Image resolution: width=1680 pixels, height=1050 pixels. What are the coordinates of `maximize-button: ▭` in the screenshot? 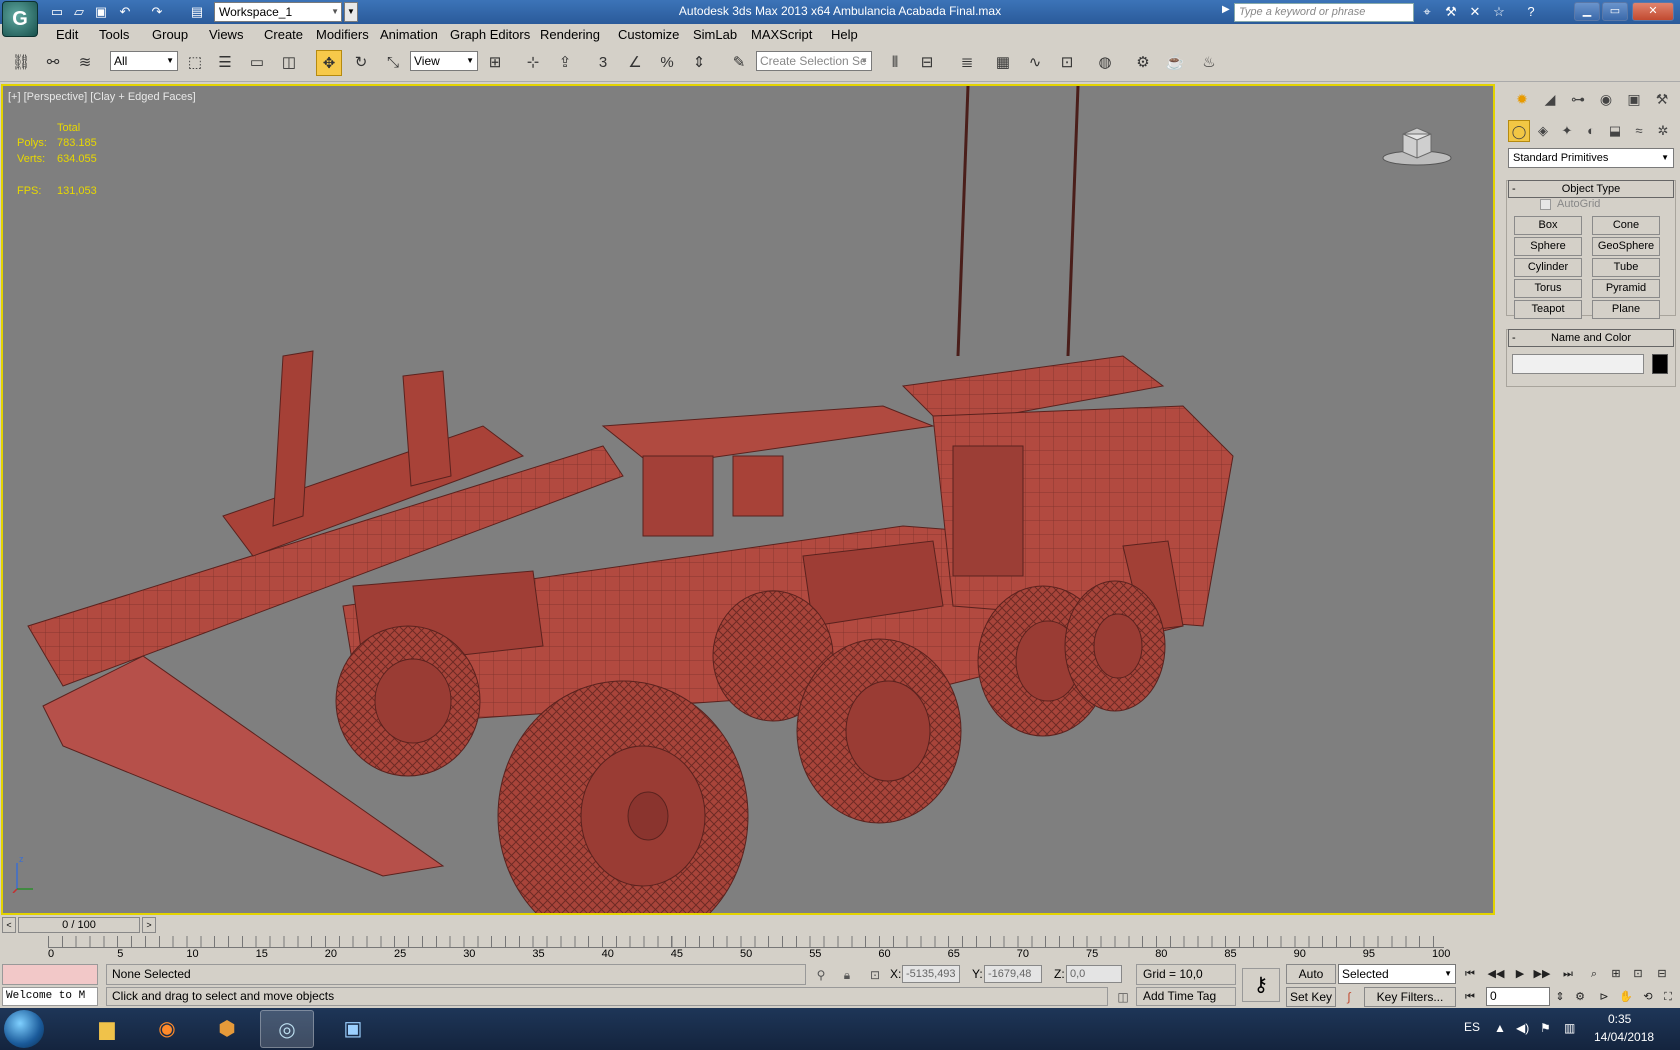 It's located at (1615, 11).